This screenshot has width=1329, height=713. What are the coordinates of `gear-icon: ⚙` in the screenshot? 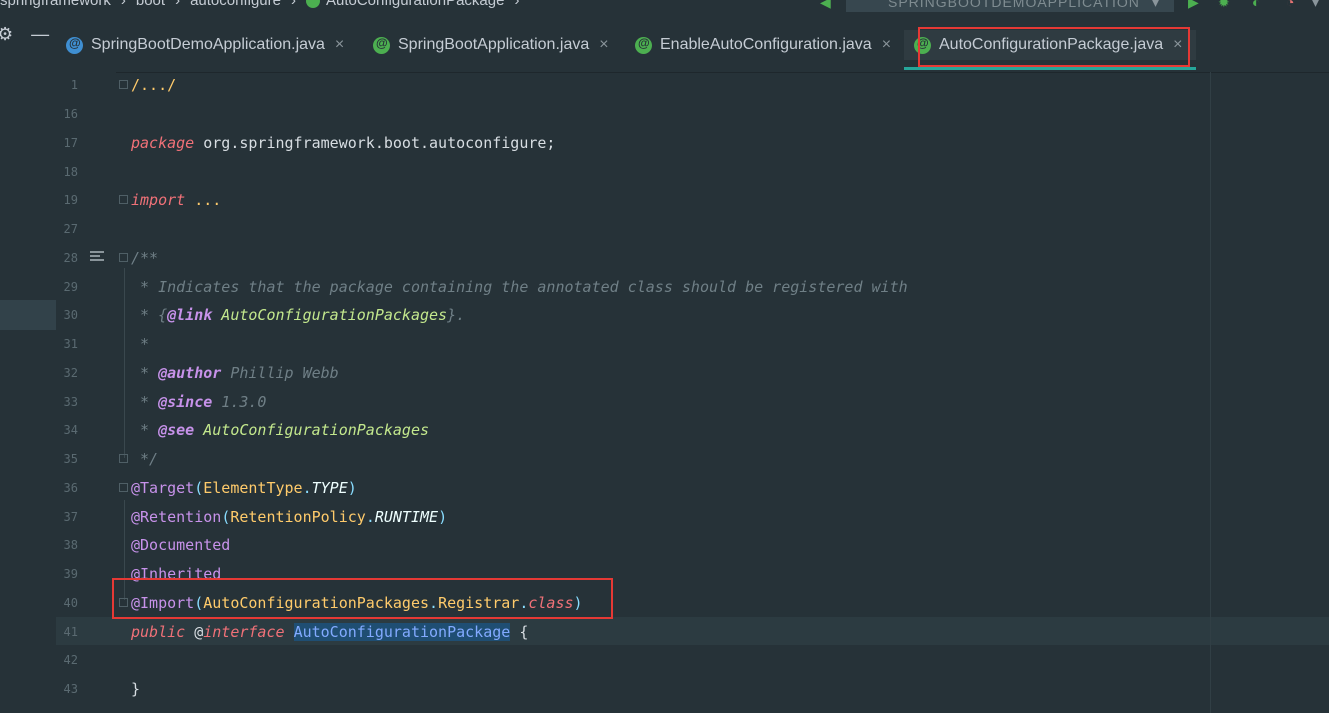 It's located at (6, 34).